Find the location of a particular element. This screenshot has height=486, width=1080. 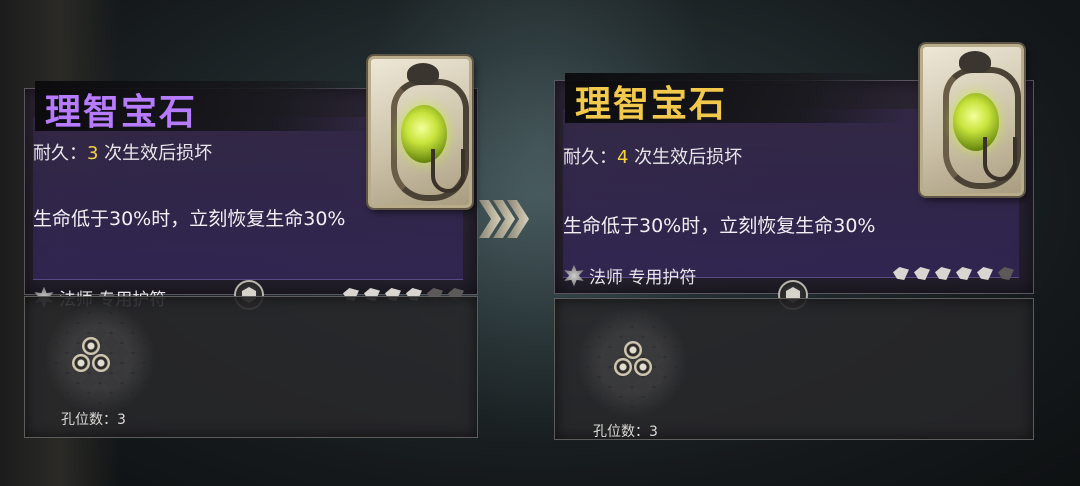

mage-class-icon is located at coordinates (574, 275).